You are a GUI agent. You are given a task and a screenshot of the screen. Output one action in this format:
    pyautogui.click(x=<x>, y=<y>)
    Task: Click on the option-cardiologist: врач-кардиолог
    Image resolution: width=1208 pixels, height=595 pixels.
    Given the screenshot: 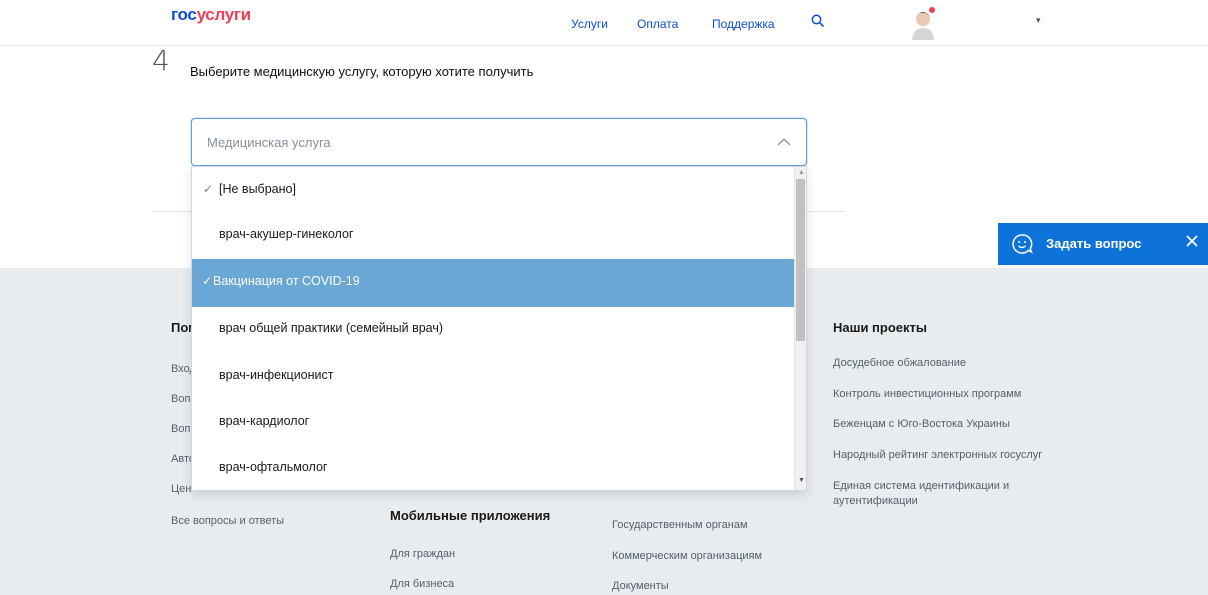 What is the action you would take?
    pyautogui.click(x=493, y=423)
    